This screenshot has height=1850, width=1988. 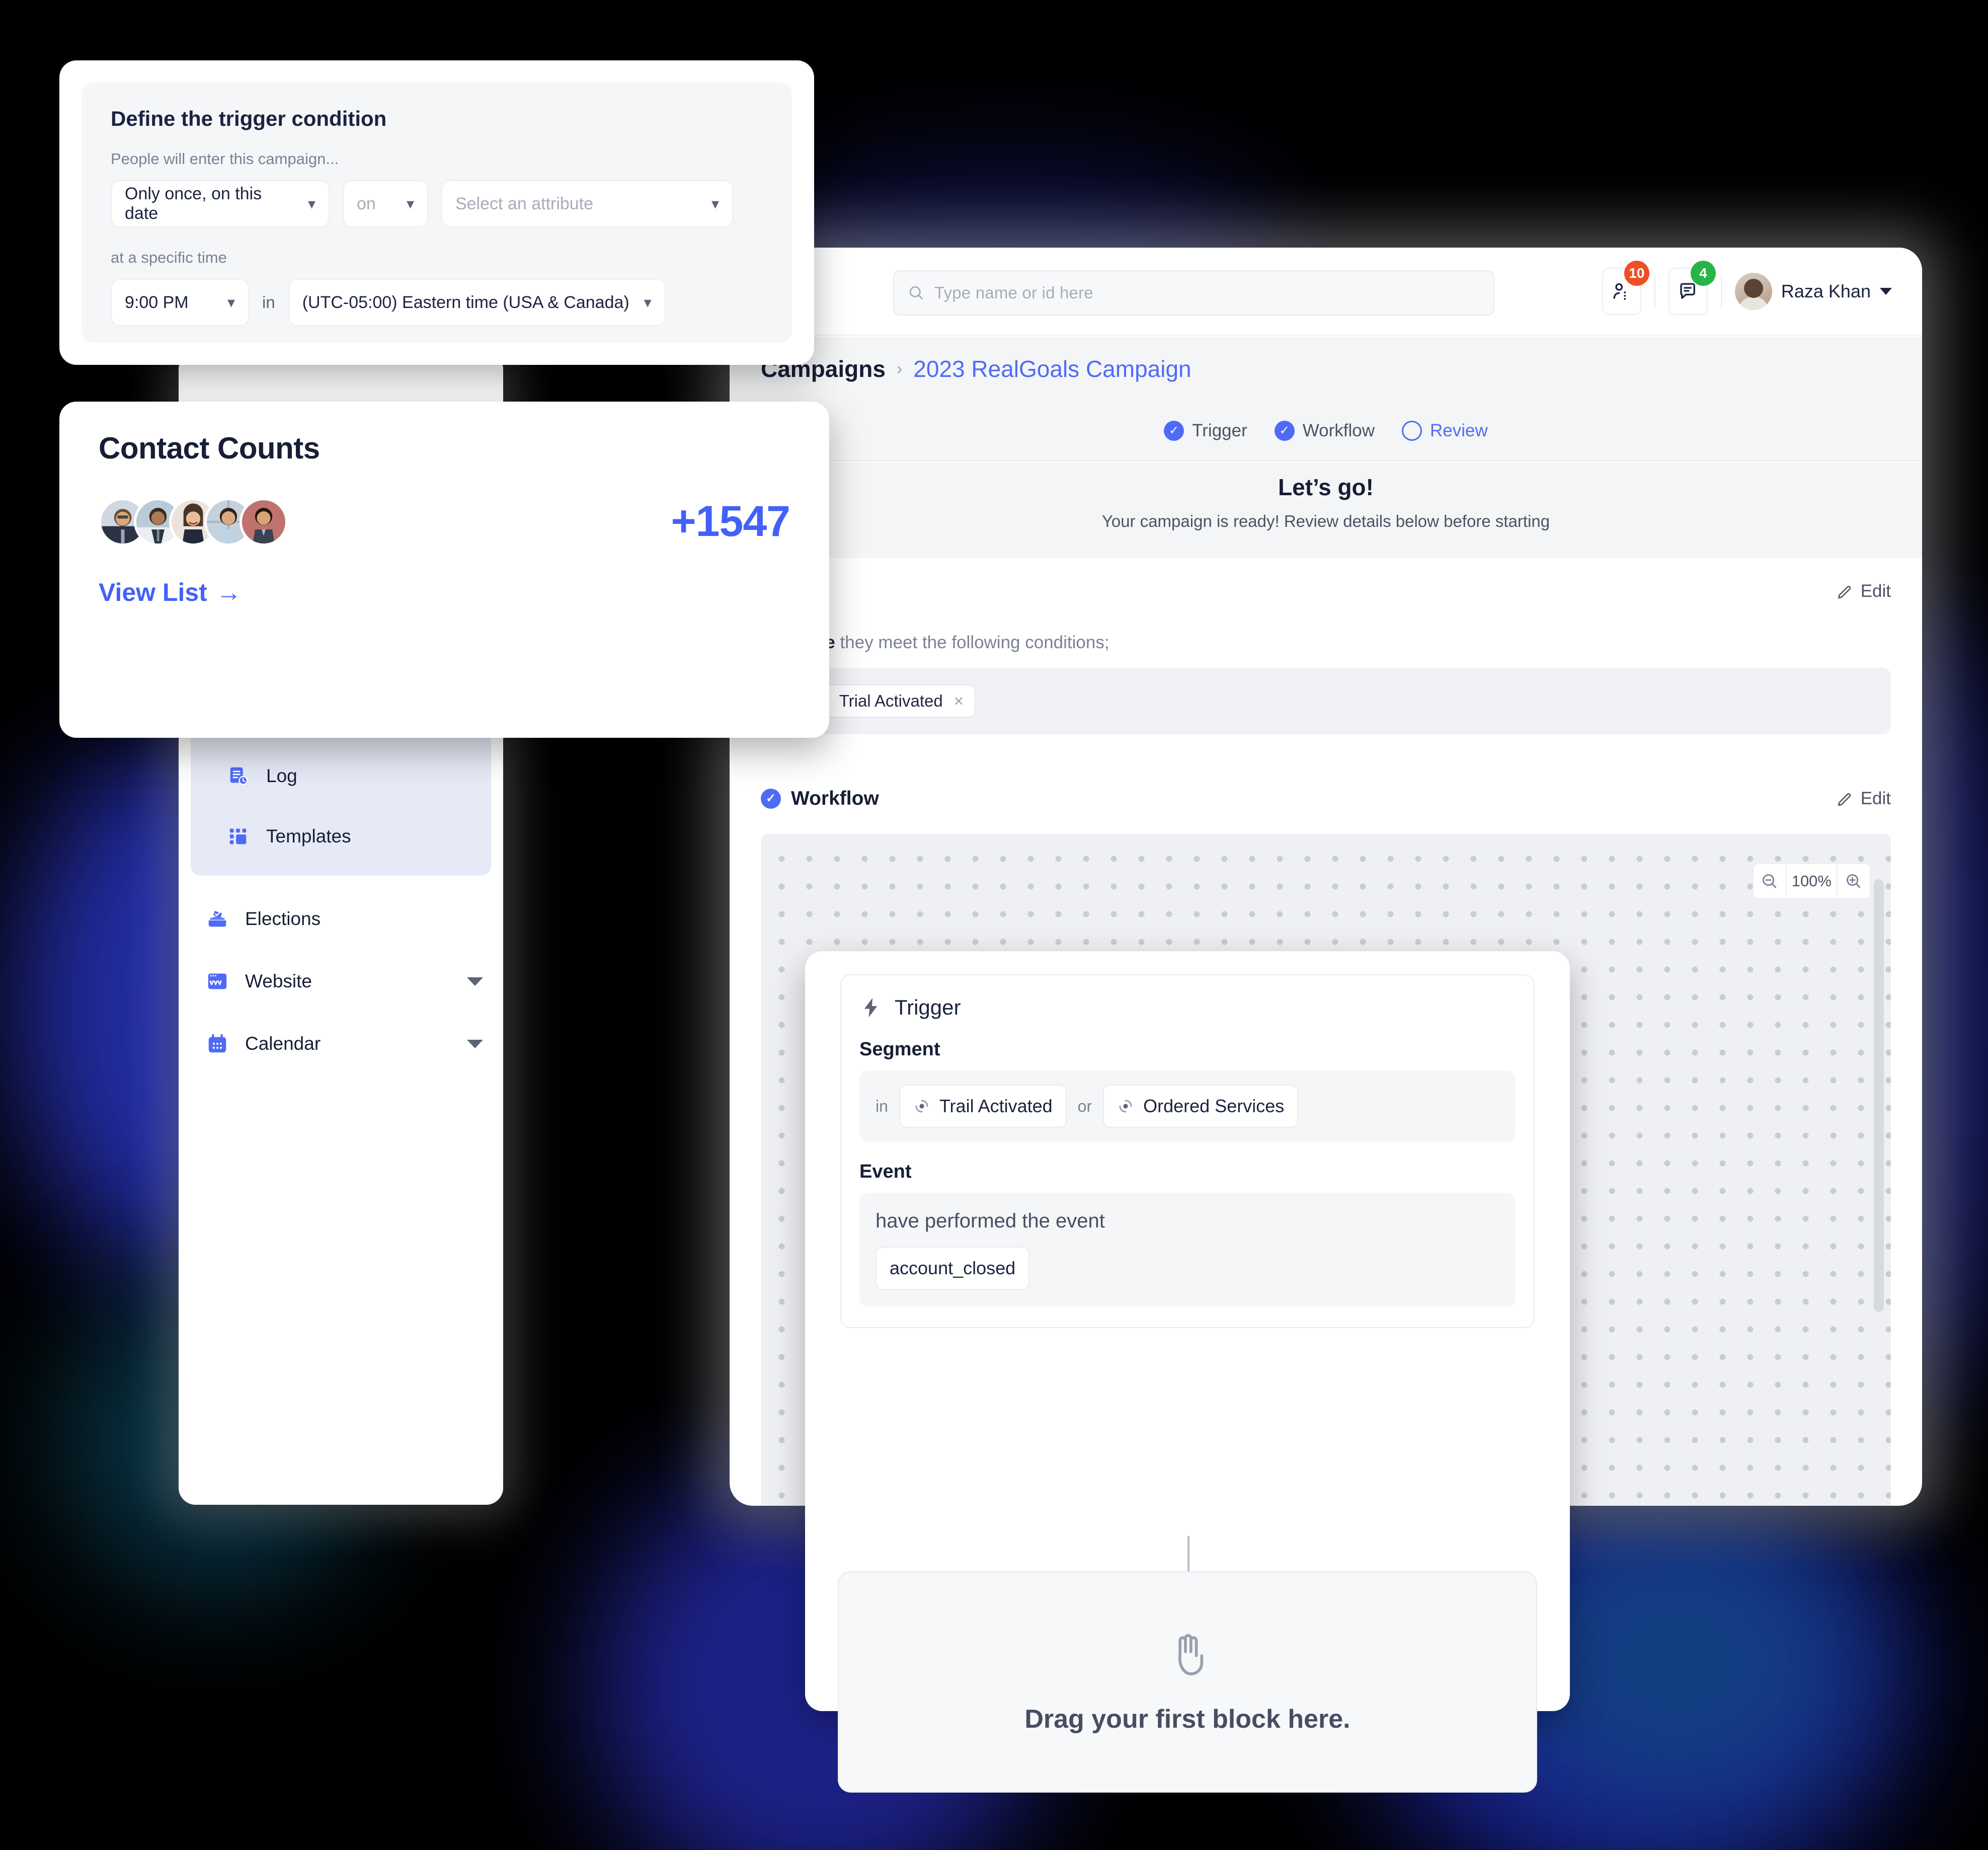 What do you see at coordinates (209, 448) in the screenshot?
I see `card-title: Contact Counts` at bounding box center [209, 448].